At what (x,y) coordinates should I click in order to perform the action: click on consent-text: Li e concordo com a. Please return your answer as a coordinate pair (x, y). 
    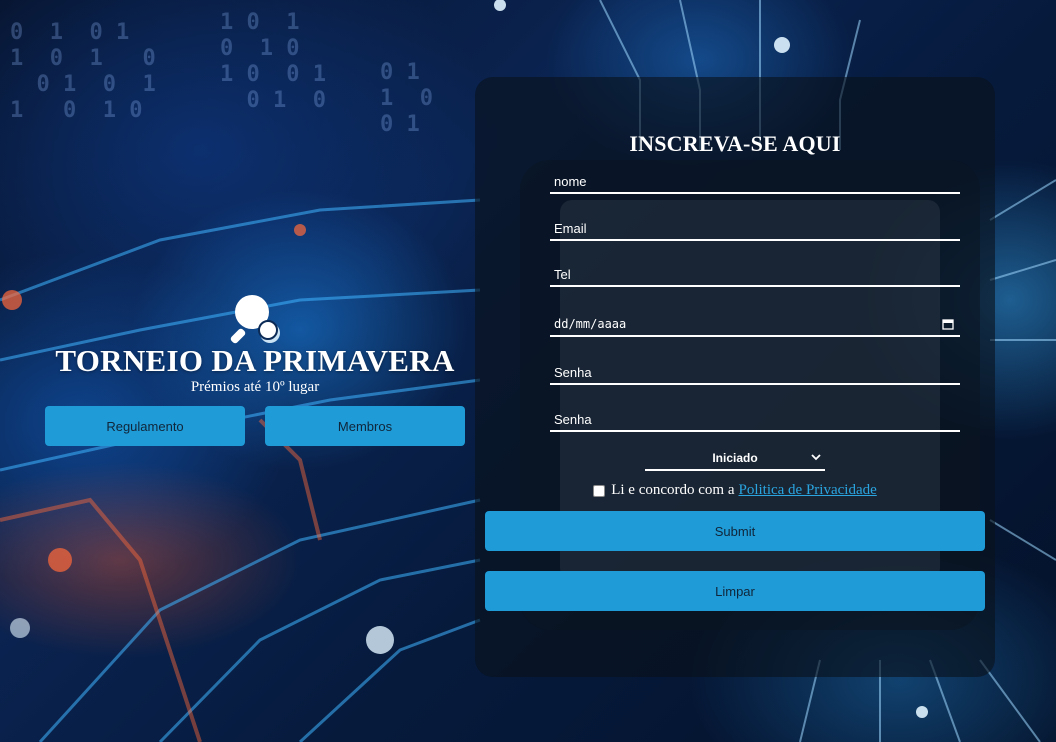
    Looking at the image, I should click on (673, 490).